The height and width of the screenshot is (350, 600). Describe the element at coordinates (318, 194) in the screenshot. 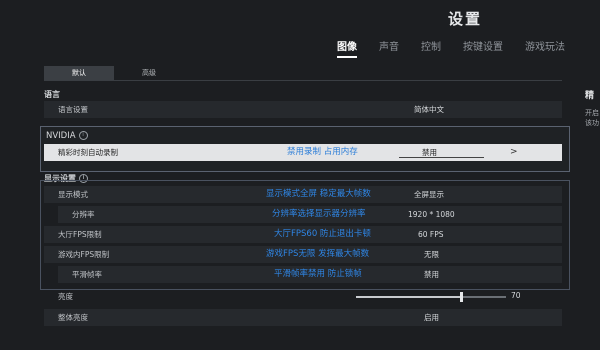

I see `display-mode-annotation: 显示模式全屏 稳定最大帧数` at that location.